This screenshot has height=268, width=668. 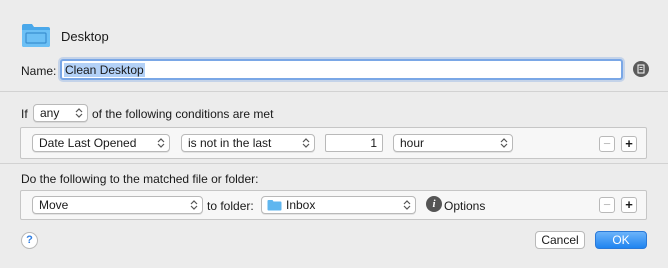 What do you see at coordinates (354, 143) in the screenshot?
I see `amount-field: 1` at bounding box center [354, 143].